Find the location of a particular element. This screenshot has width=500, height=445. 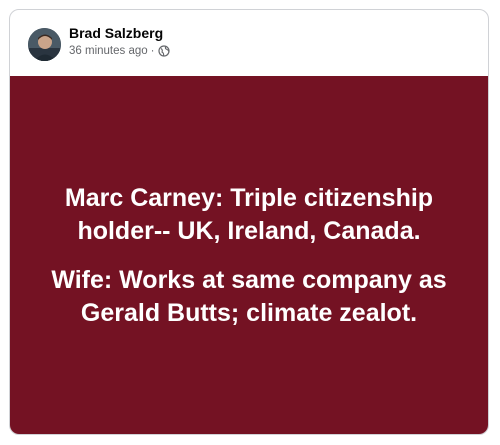

post-header: Brad Salzberg 36 minutes ago · is located at coordinates (249, 43).